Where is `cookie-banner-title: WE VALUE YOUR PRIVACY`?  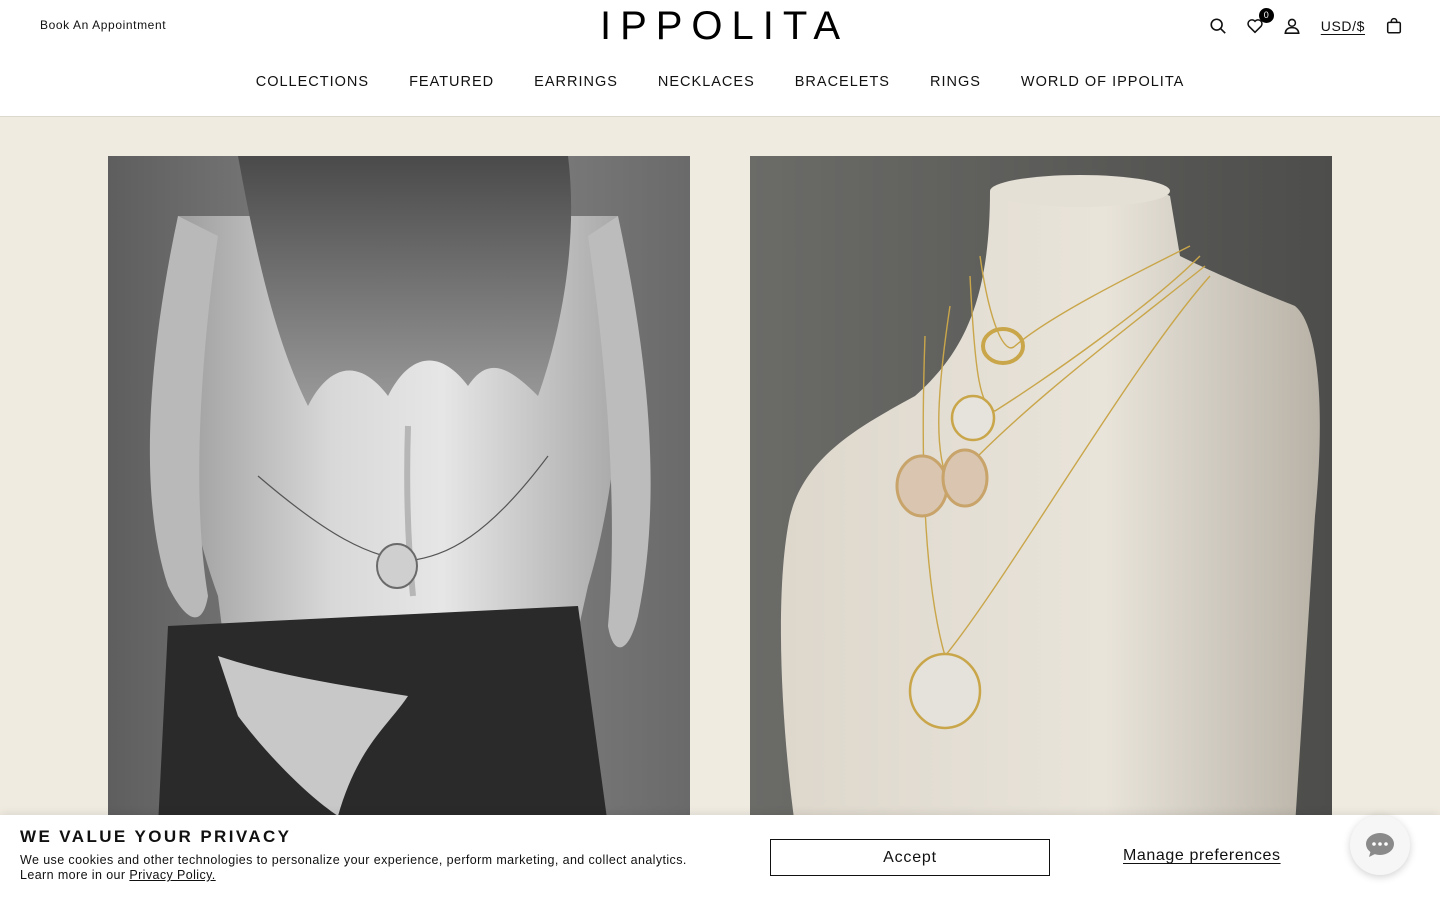 cookie-banner-title: WE VALUE YOUR PRIVACY is located at coordinates (156, 836).